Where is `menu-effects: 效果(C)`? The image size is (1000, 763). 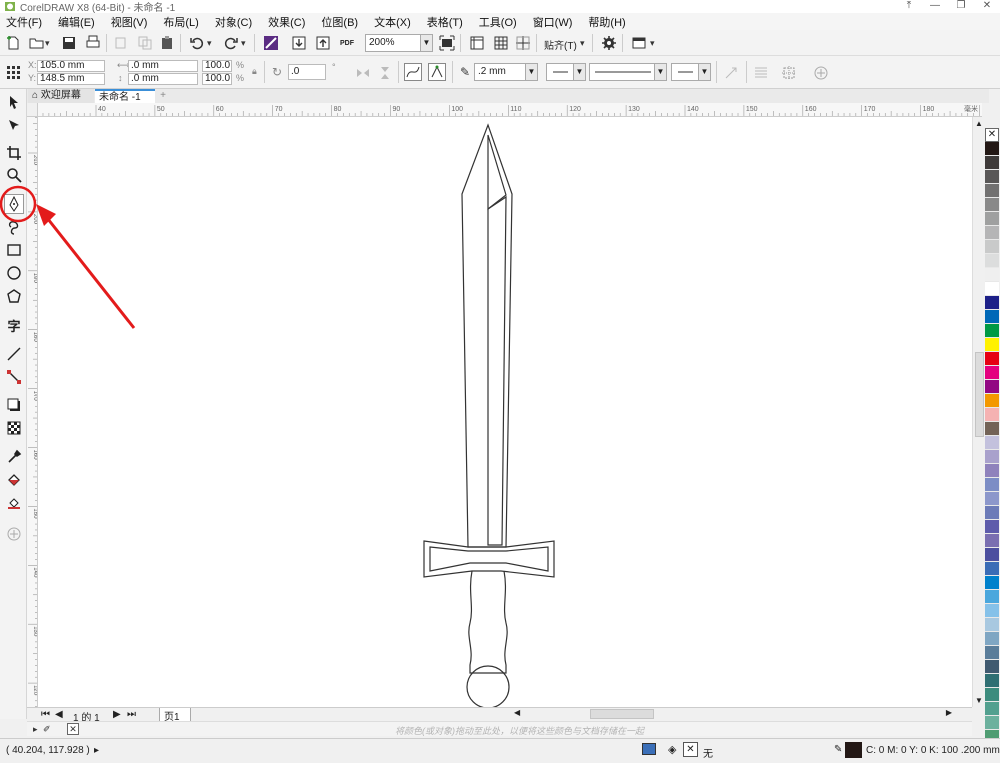 menu-effects: 效果(C) is located at coordinates (286, 22).